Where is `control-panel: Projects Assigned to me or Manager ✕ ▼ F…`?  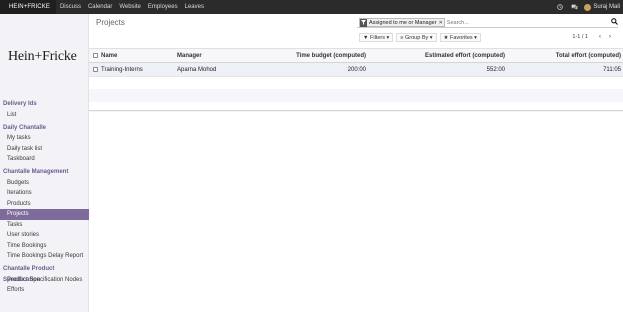
control-panel: Projects Assigned to me or Manager ✕ ▼ F… is located at coordinates (356, 30).